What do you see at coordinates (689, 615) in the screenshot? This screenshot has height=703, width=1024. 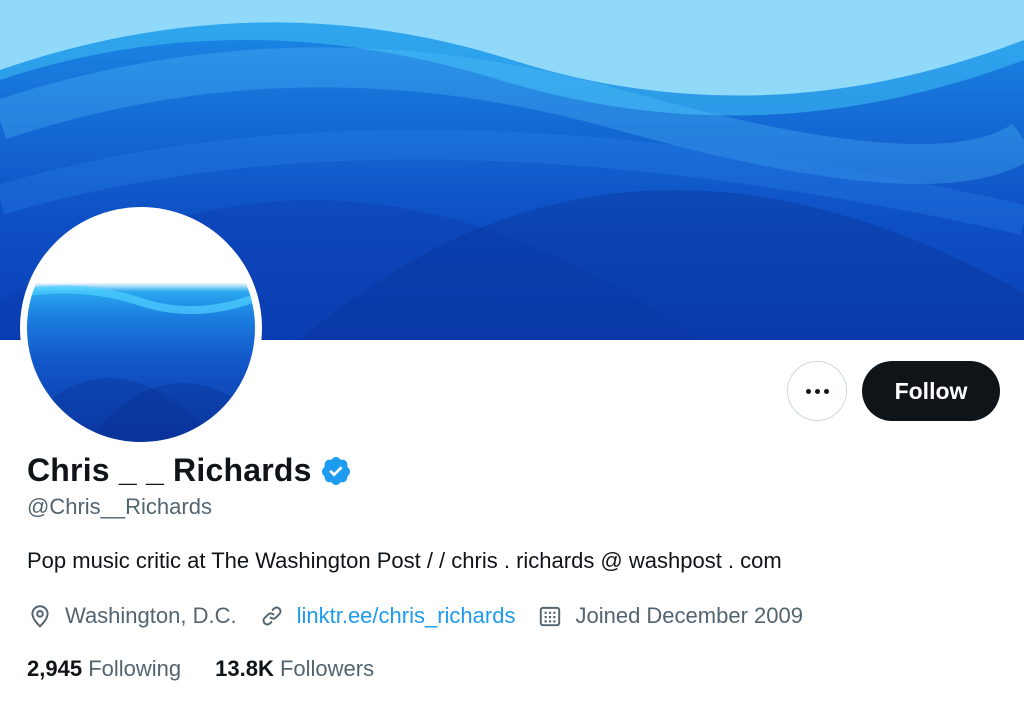 I see `joined-text: Joined December 2009` at bounding box center [689, 615].